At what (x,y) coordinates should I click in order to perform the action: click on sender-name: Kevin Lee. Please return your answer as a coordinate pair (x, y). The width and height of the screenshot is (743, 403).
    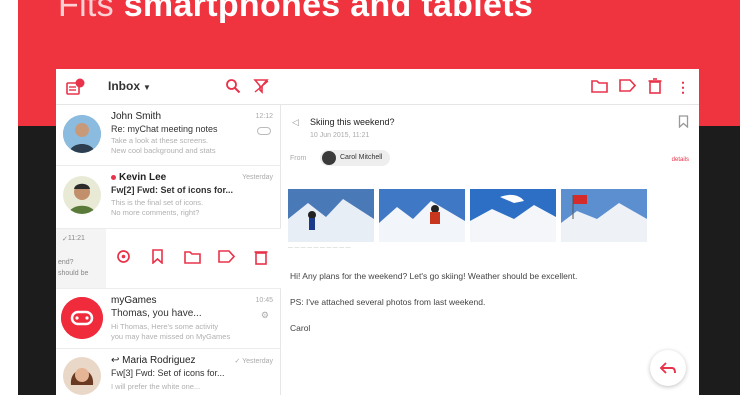
    Looking at the image, I should click on (138, 177).